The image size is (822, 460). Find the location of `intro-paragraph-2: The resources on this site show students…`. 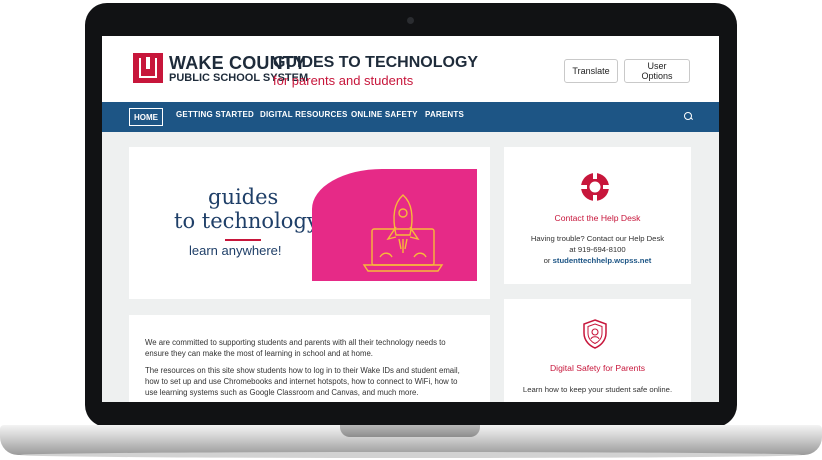

intro-paragraph-2: The resources on this site show students… is located at coordinates (302, 381).